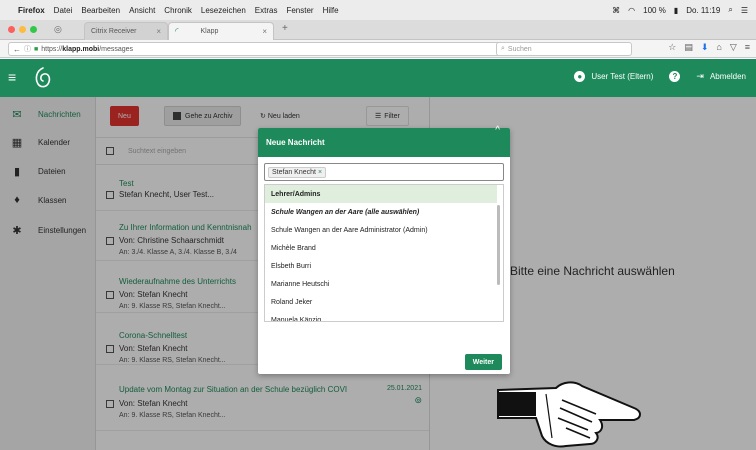 The width and height of the screenshot is (756, 450). I want to click on clock: Do. 11:19, so click(703, 10).